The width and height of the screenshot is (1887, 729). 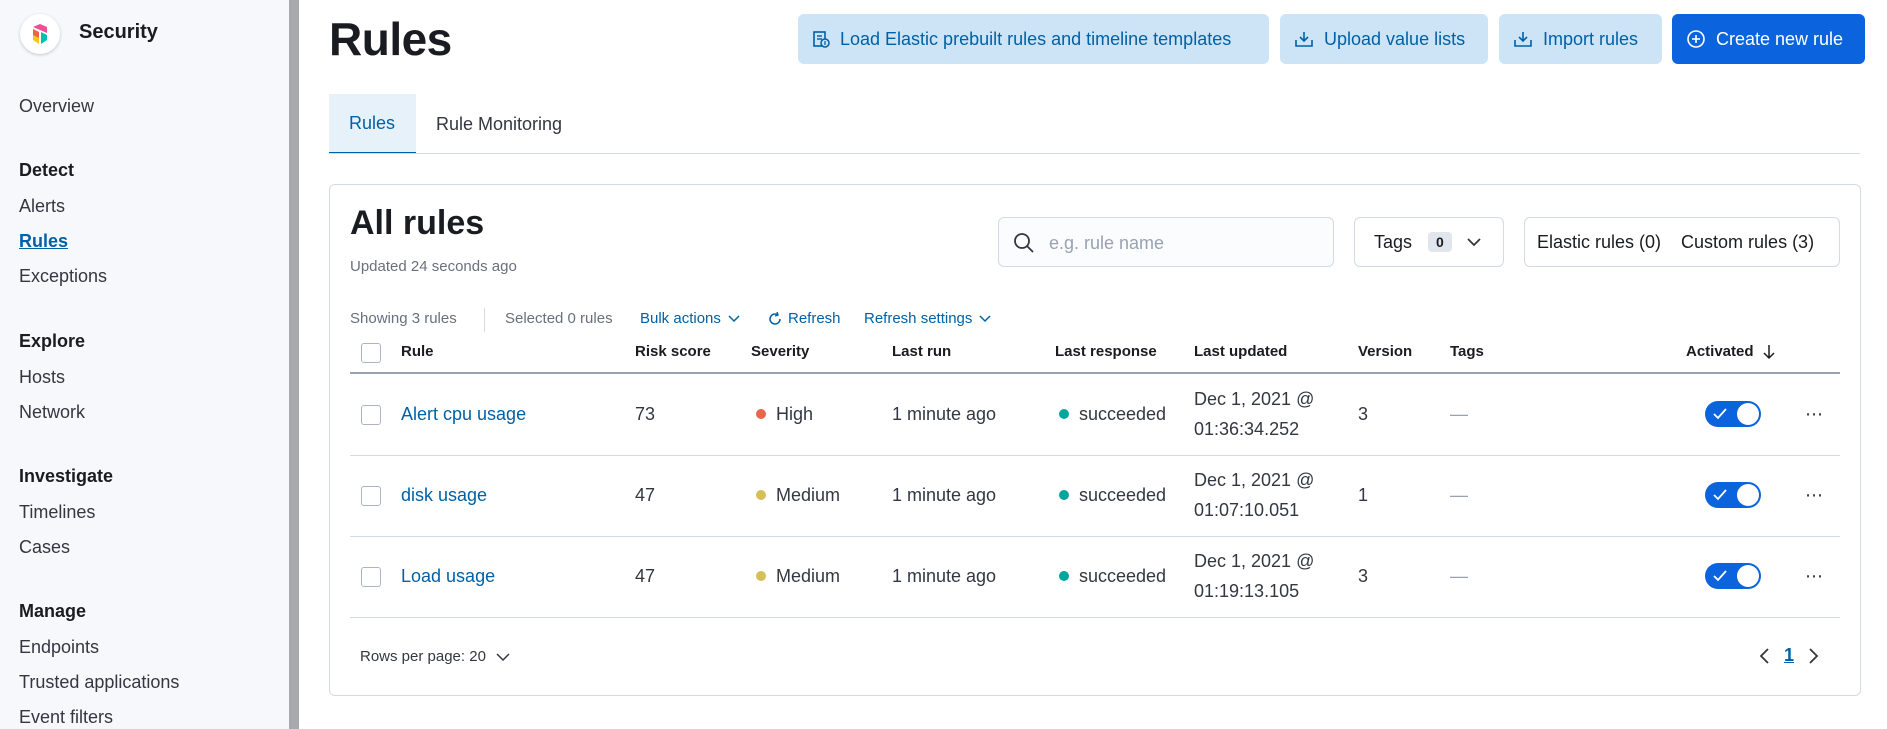 I want to click on utility-separator, so click(x=484, y=320).